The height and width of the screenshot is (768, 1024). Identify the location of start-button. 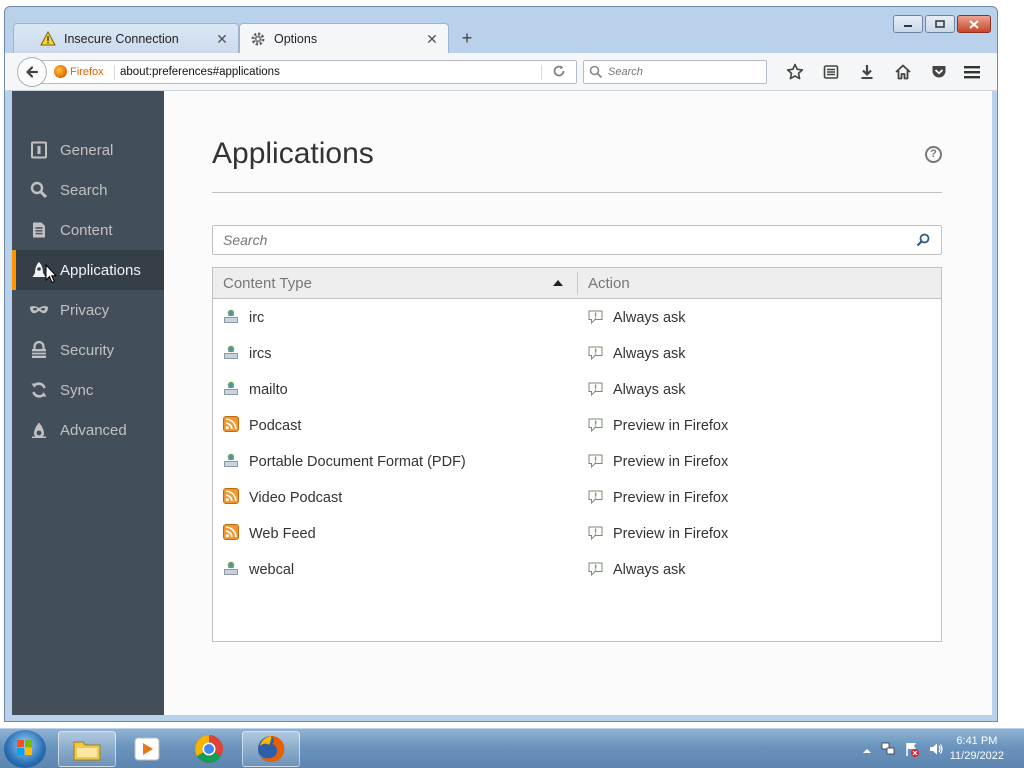
(25, 749).